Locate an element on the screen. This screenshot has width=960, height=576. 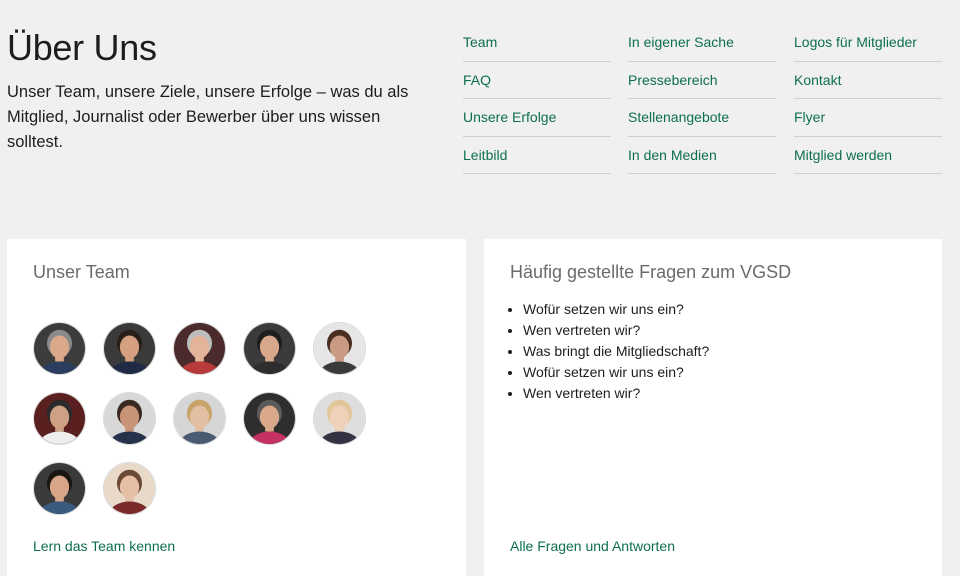
nav-link-contact: Kontakt is located at coordinates (868, 81).